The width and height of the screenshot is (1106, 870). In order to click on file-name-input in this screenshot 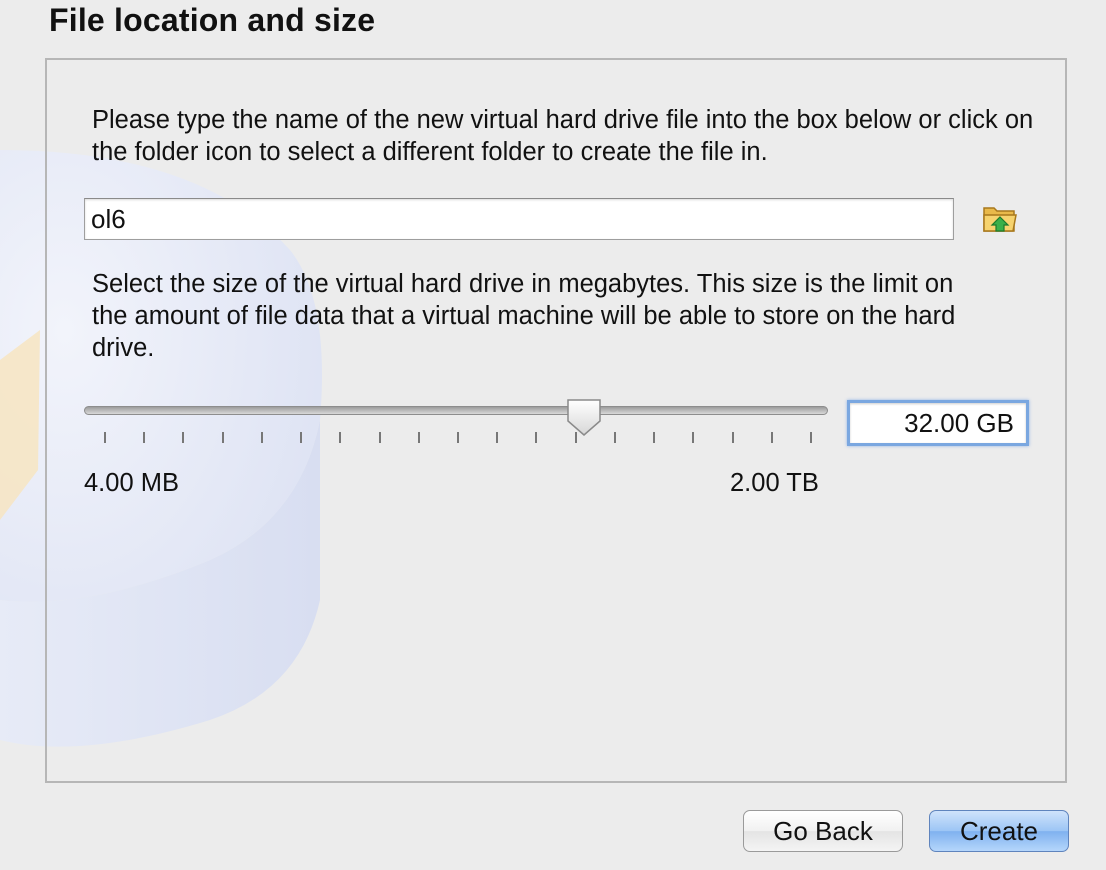, I will do `click(519, 219)`.